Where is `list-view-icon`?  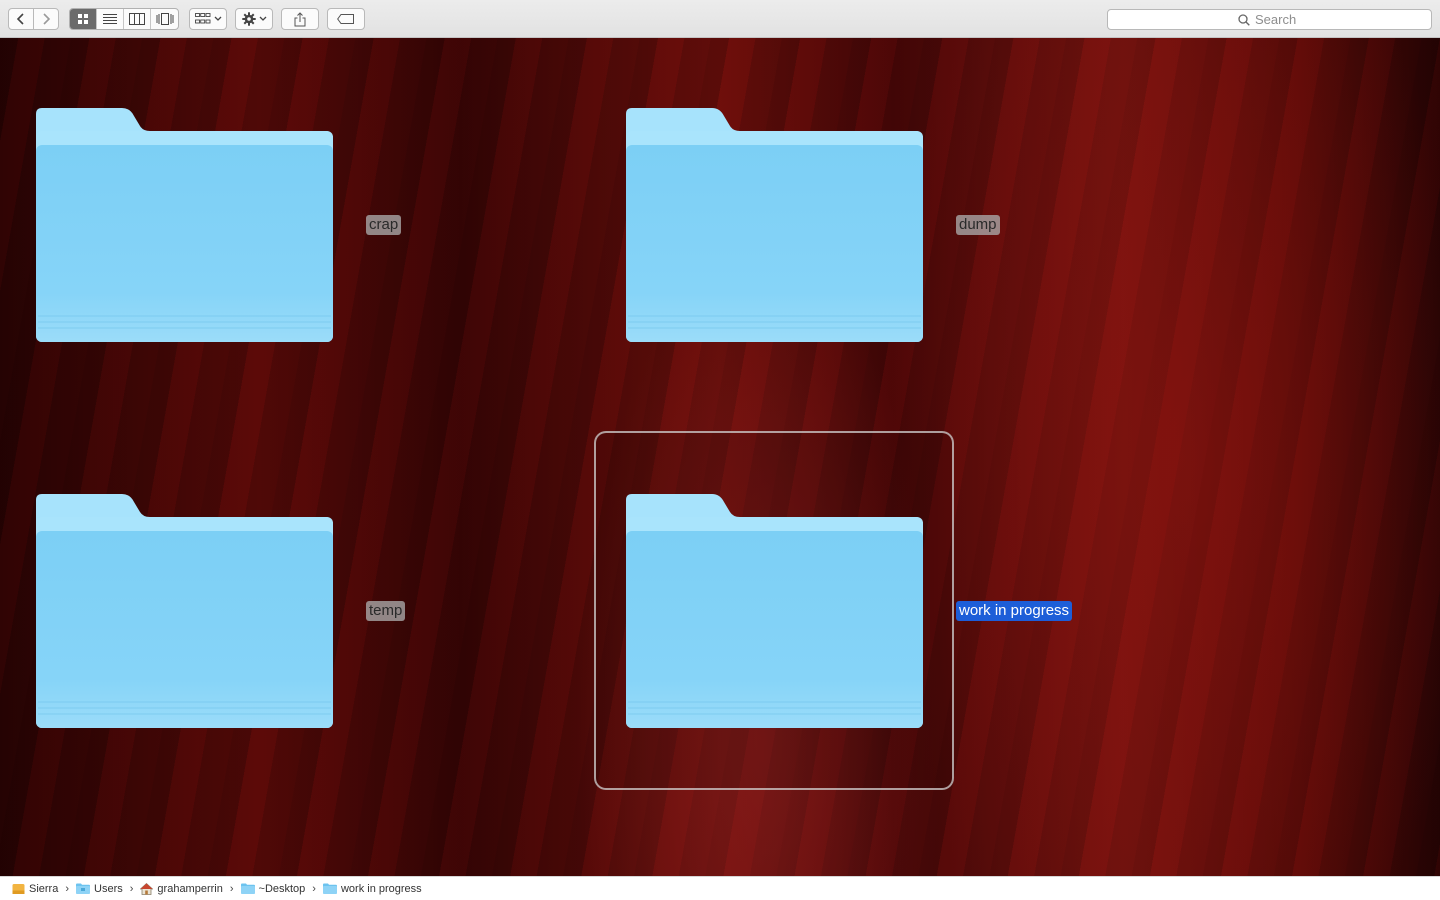 list-view-icon is located at coordinates (110, 19).